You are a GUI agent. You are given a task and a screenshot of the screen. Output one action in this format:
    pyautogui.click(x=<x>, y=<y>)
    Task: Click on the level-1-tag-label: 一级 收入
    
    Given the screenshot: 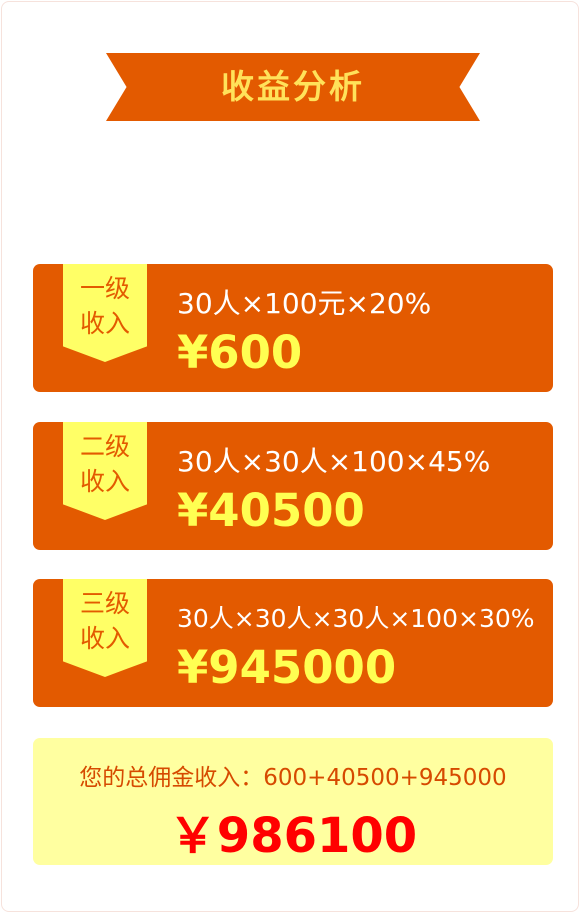 What is the action you would take?
    pyautogui.click(x=104, y=306)
    